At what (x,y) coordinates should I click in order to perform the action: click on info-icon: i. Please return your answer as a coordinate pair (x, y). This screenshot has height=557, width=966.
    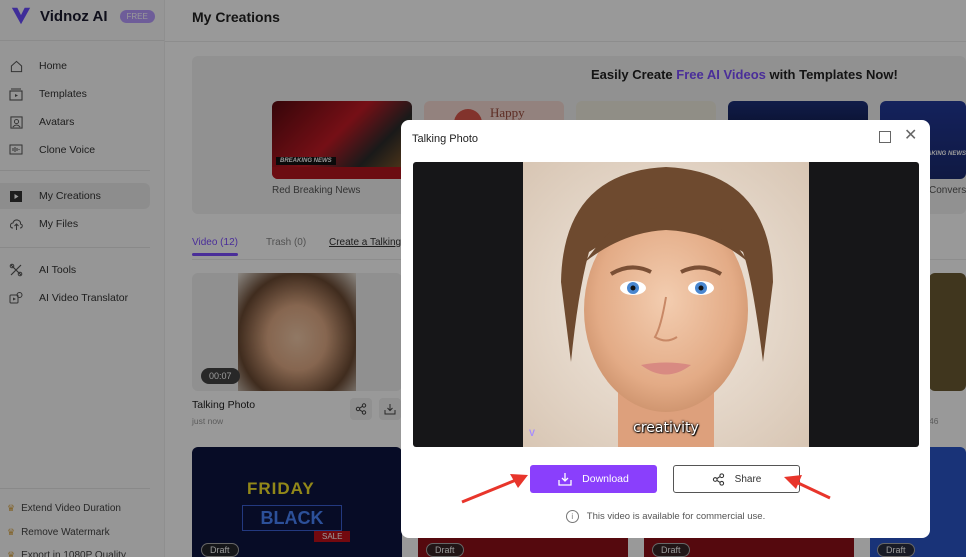
    Looking at the image, I should click on (572, 516).